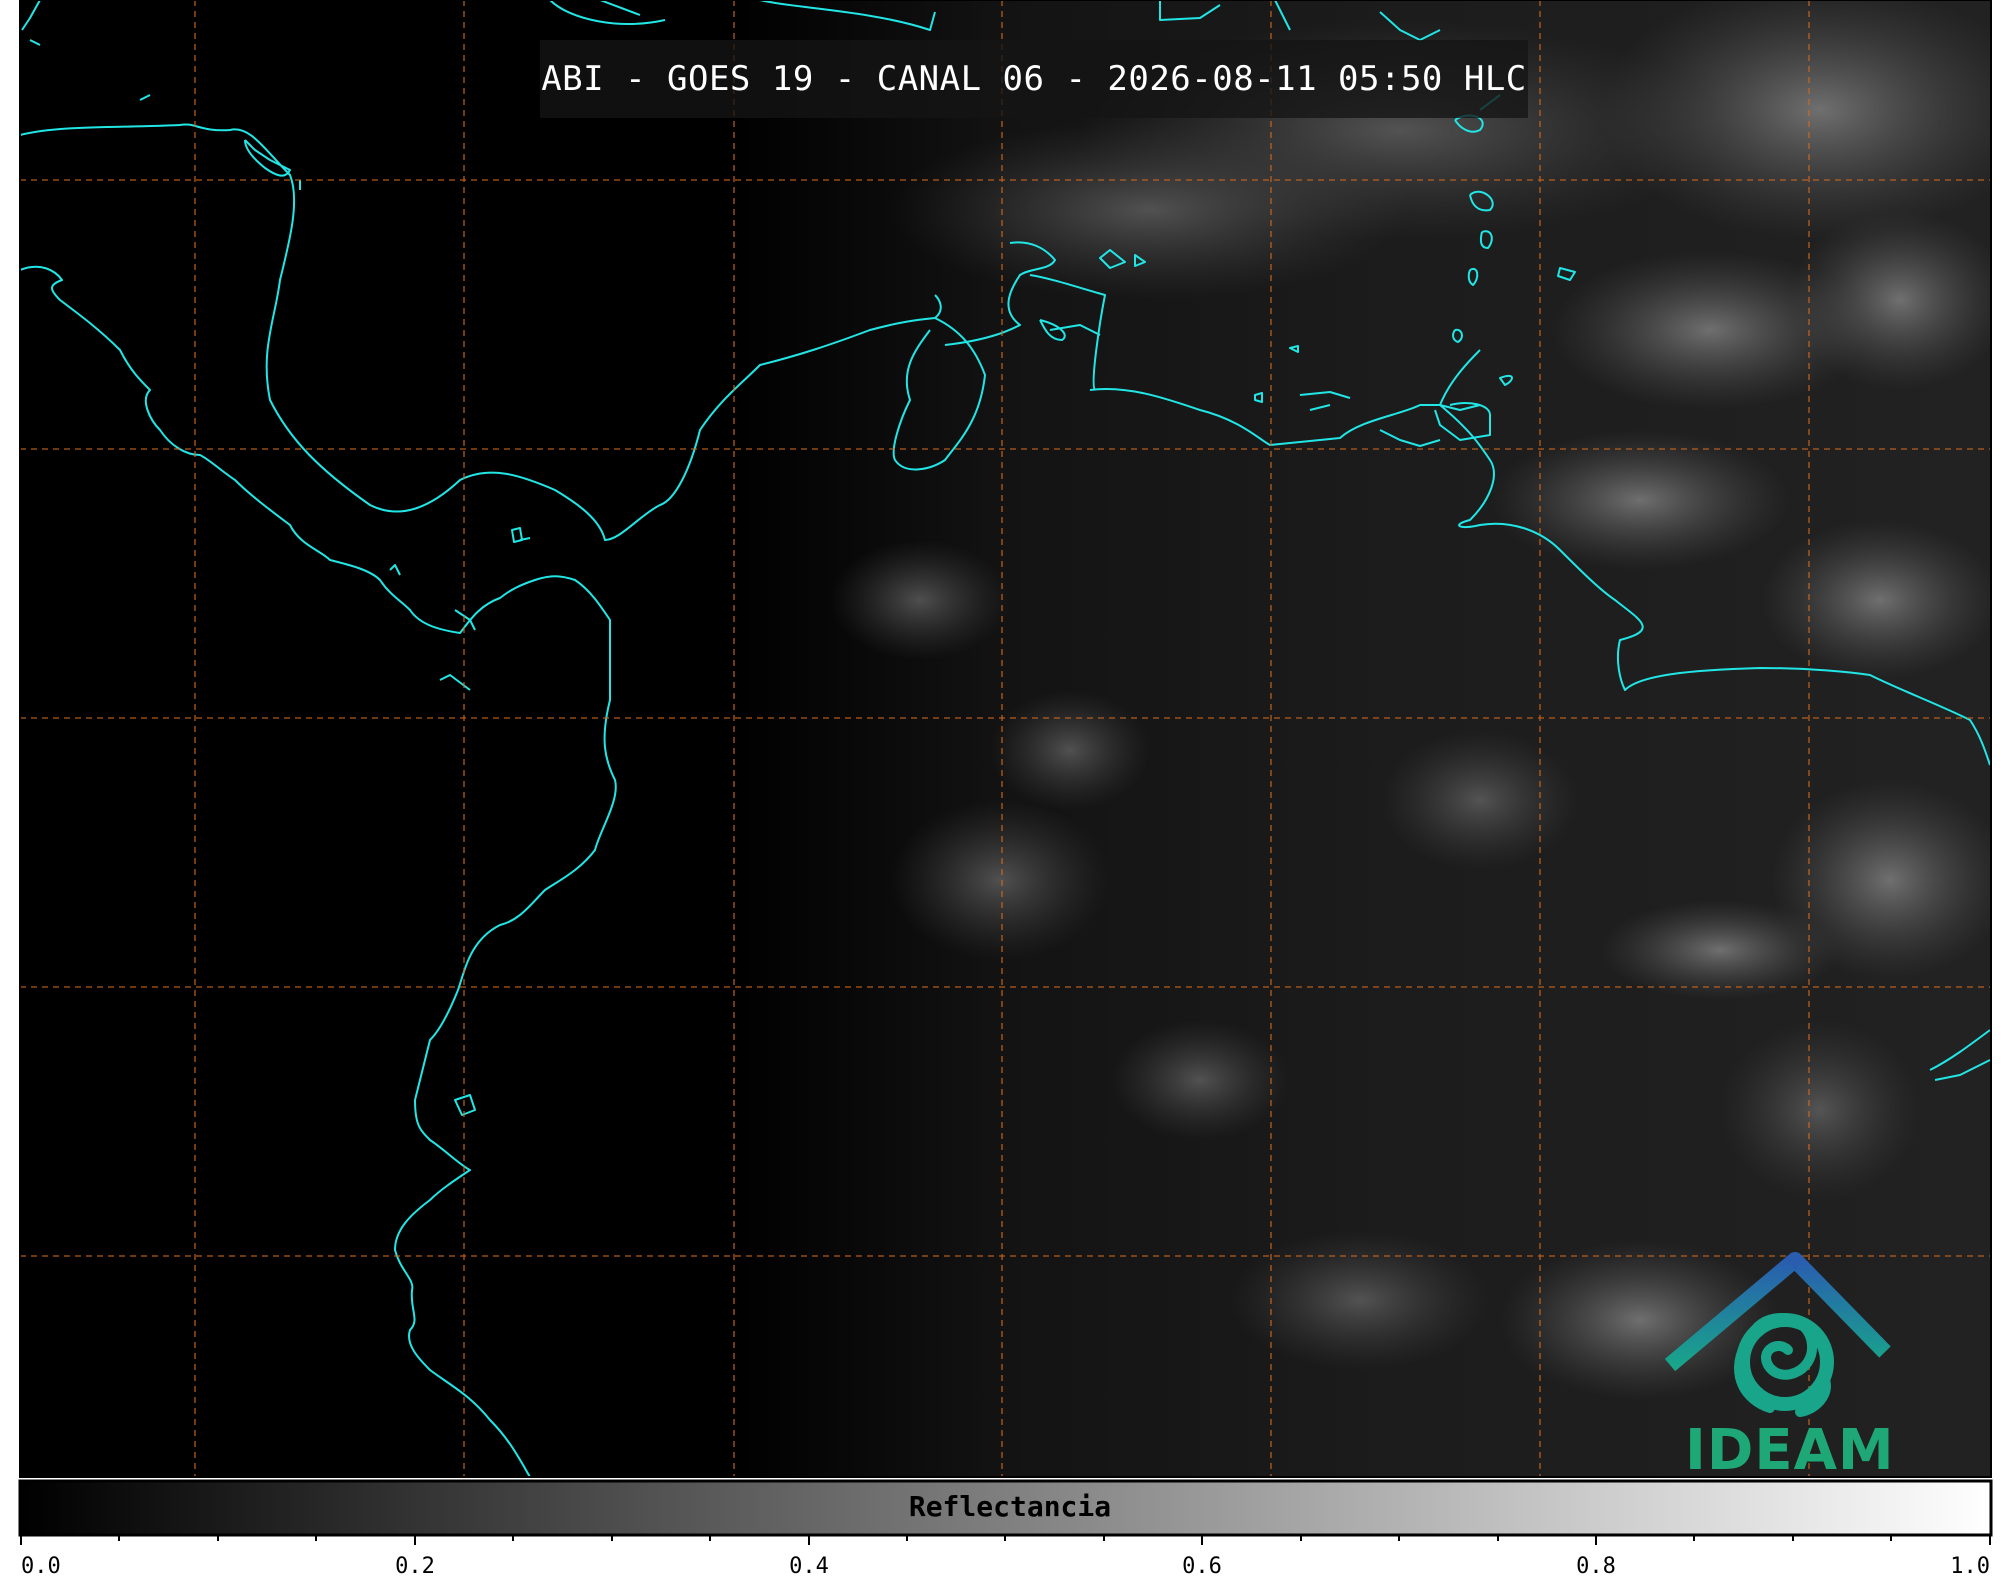 This screenshot has height=1579, width=2011. What do you see at coordinates (41, 1566) in the screenshot?
I see `colorbar-tick-label: 0.0` at bounding box center [41, 1566].